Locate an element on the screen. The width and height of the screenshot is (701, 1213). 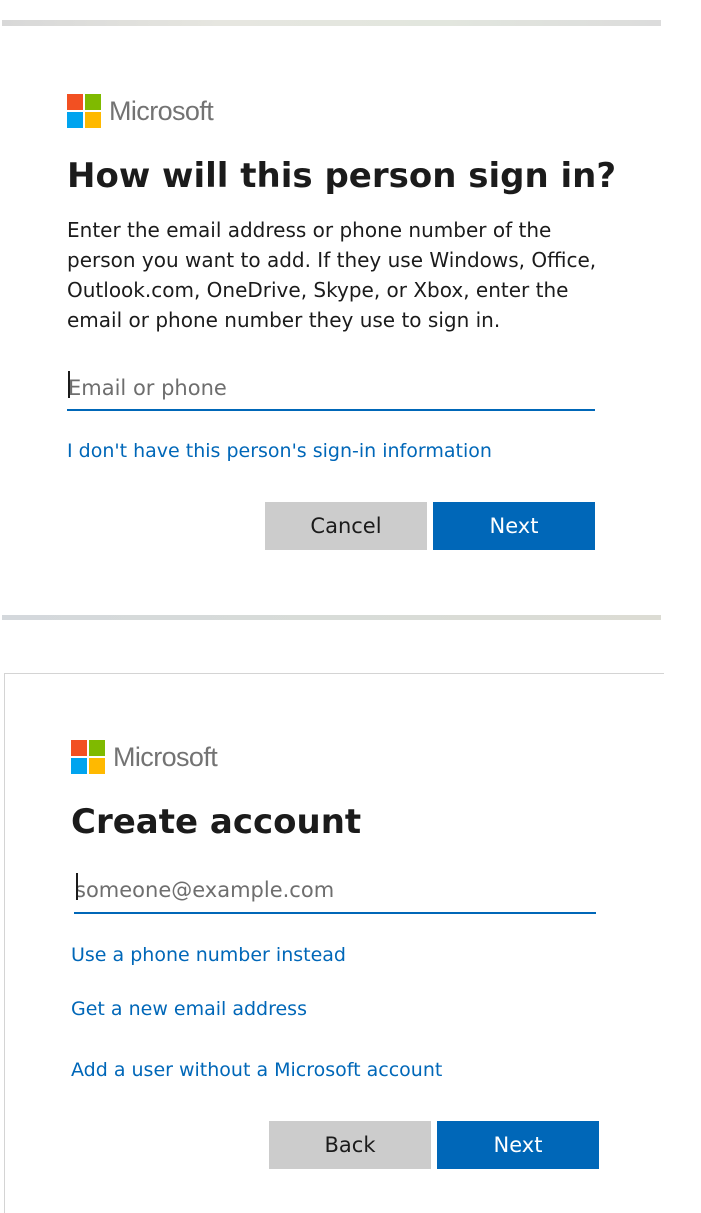
section-divider is located at coordinates (331, 617).